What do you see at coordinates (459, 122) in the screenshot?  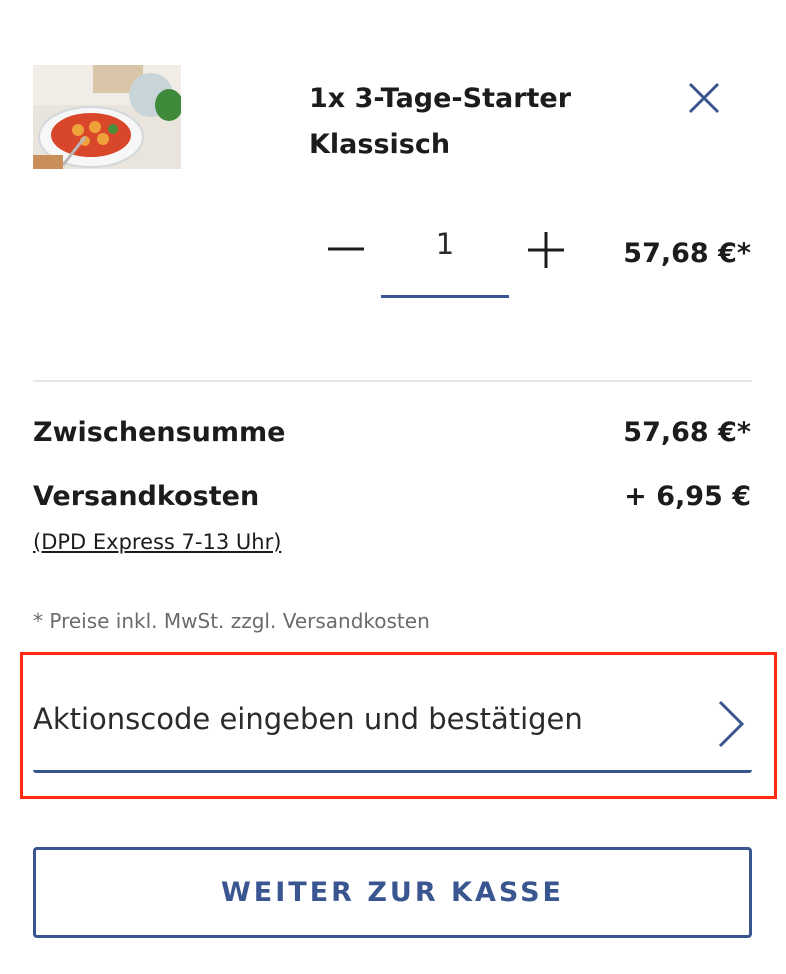 I see `product-title: 1x 3-Tage-Starter Klassisch` at bounding box center [459, 122].